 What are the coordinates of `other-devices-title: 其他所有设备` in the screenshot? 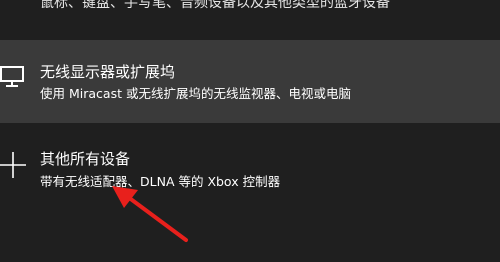 It's located at (85, 159).